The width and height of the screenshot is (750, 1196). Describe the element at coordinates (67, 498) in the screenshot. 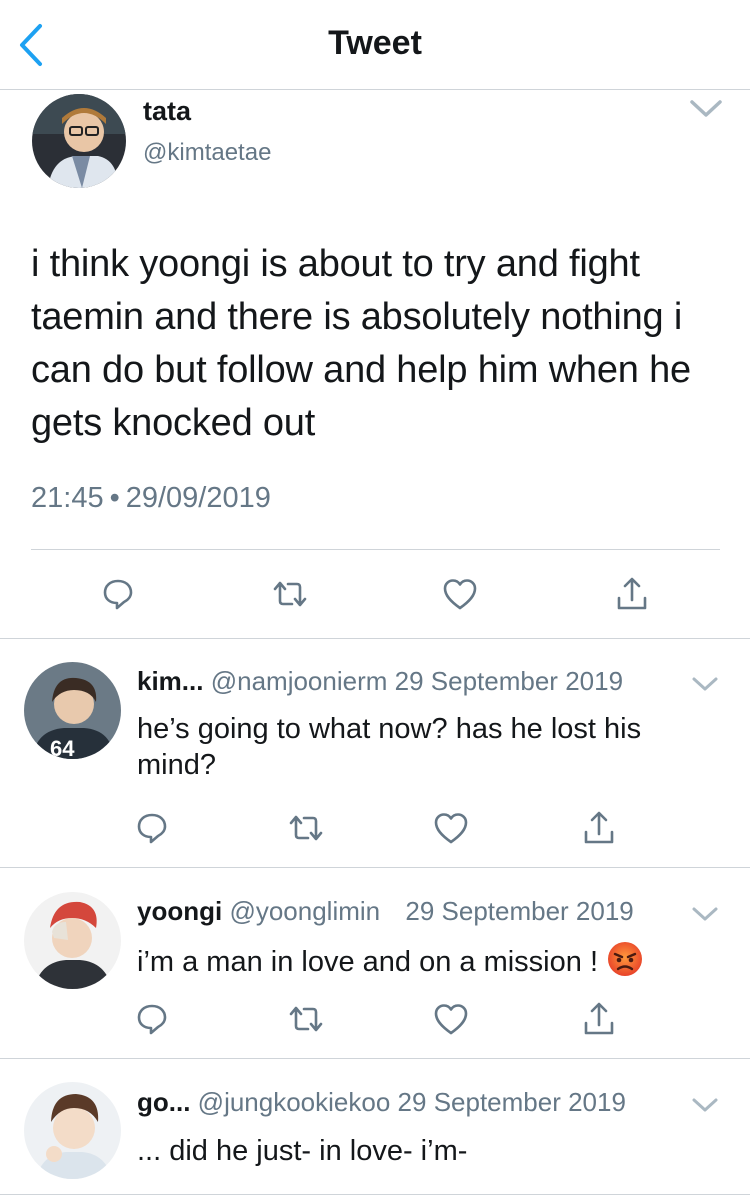

I see `tweet-time: 21:45` at that location.